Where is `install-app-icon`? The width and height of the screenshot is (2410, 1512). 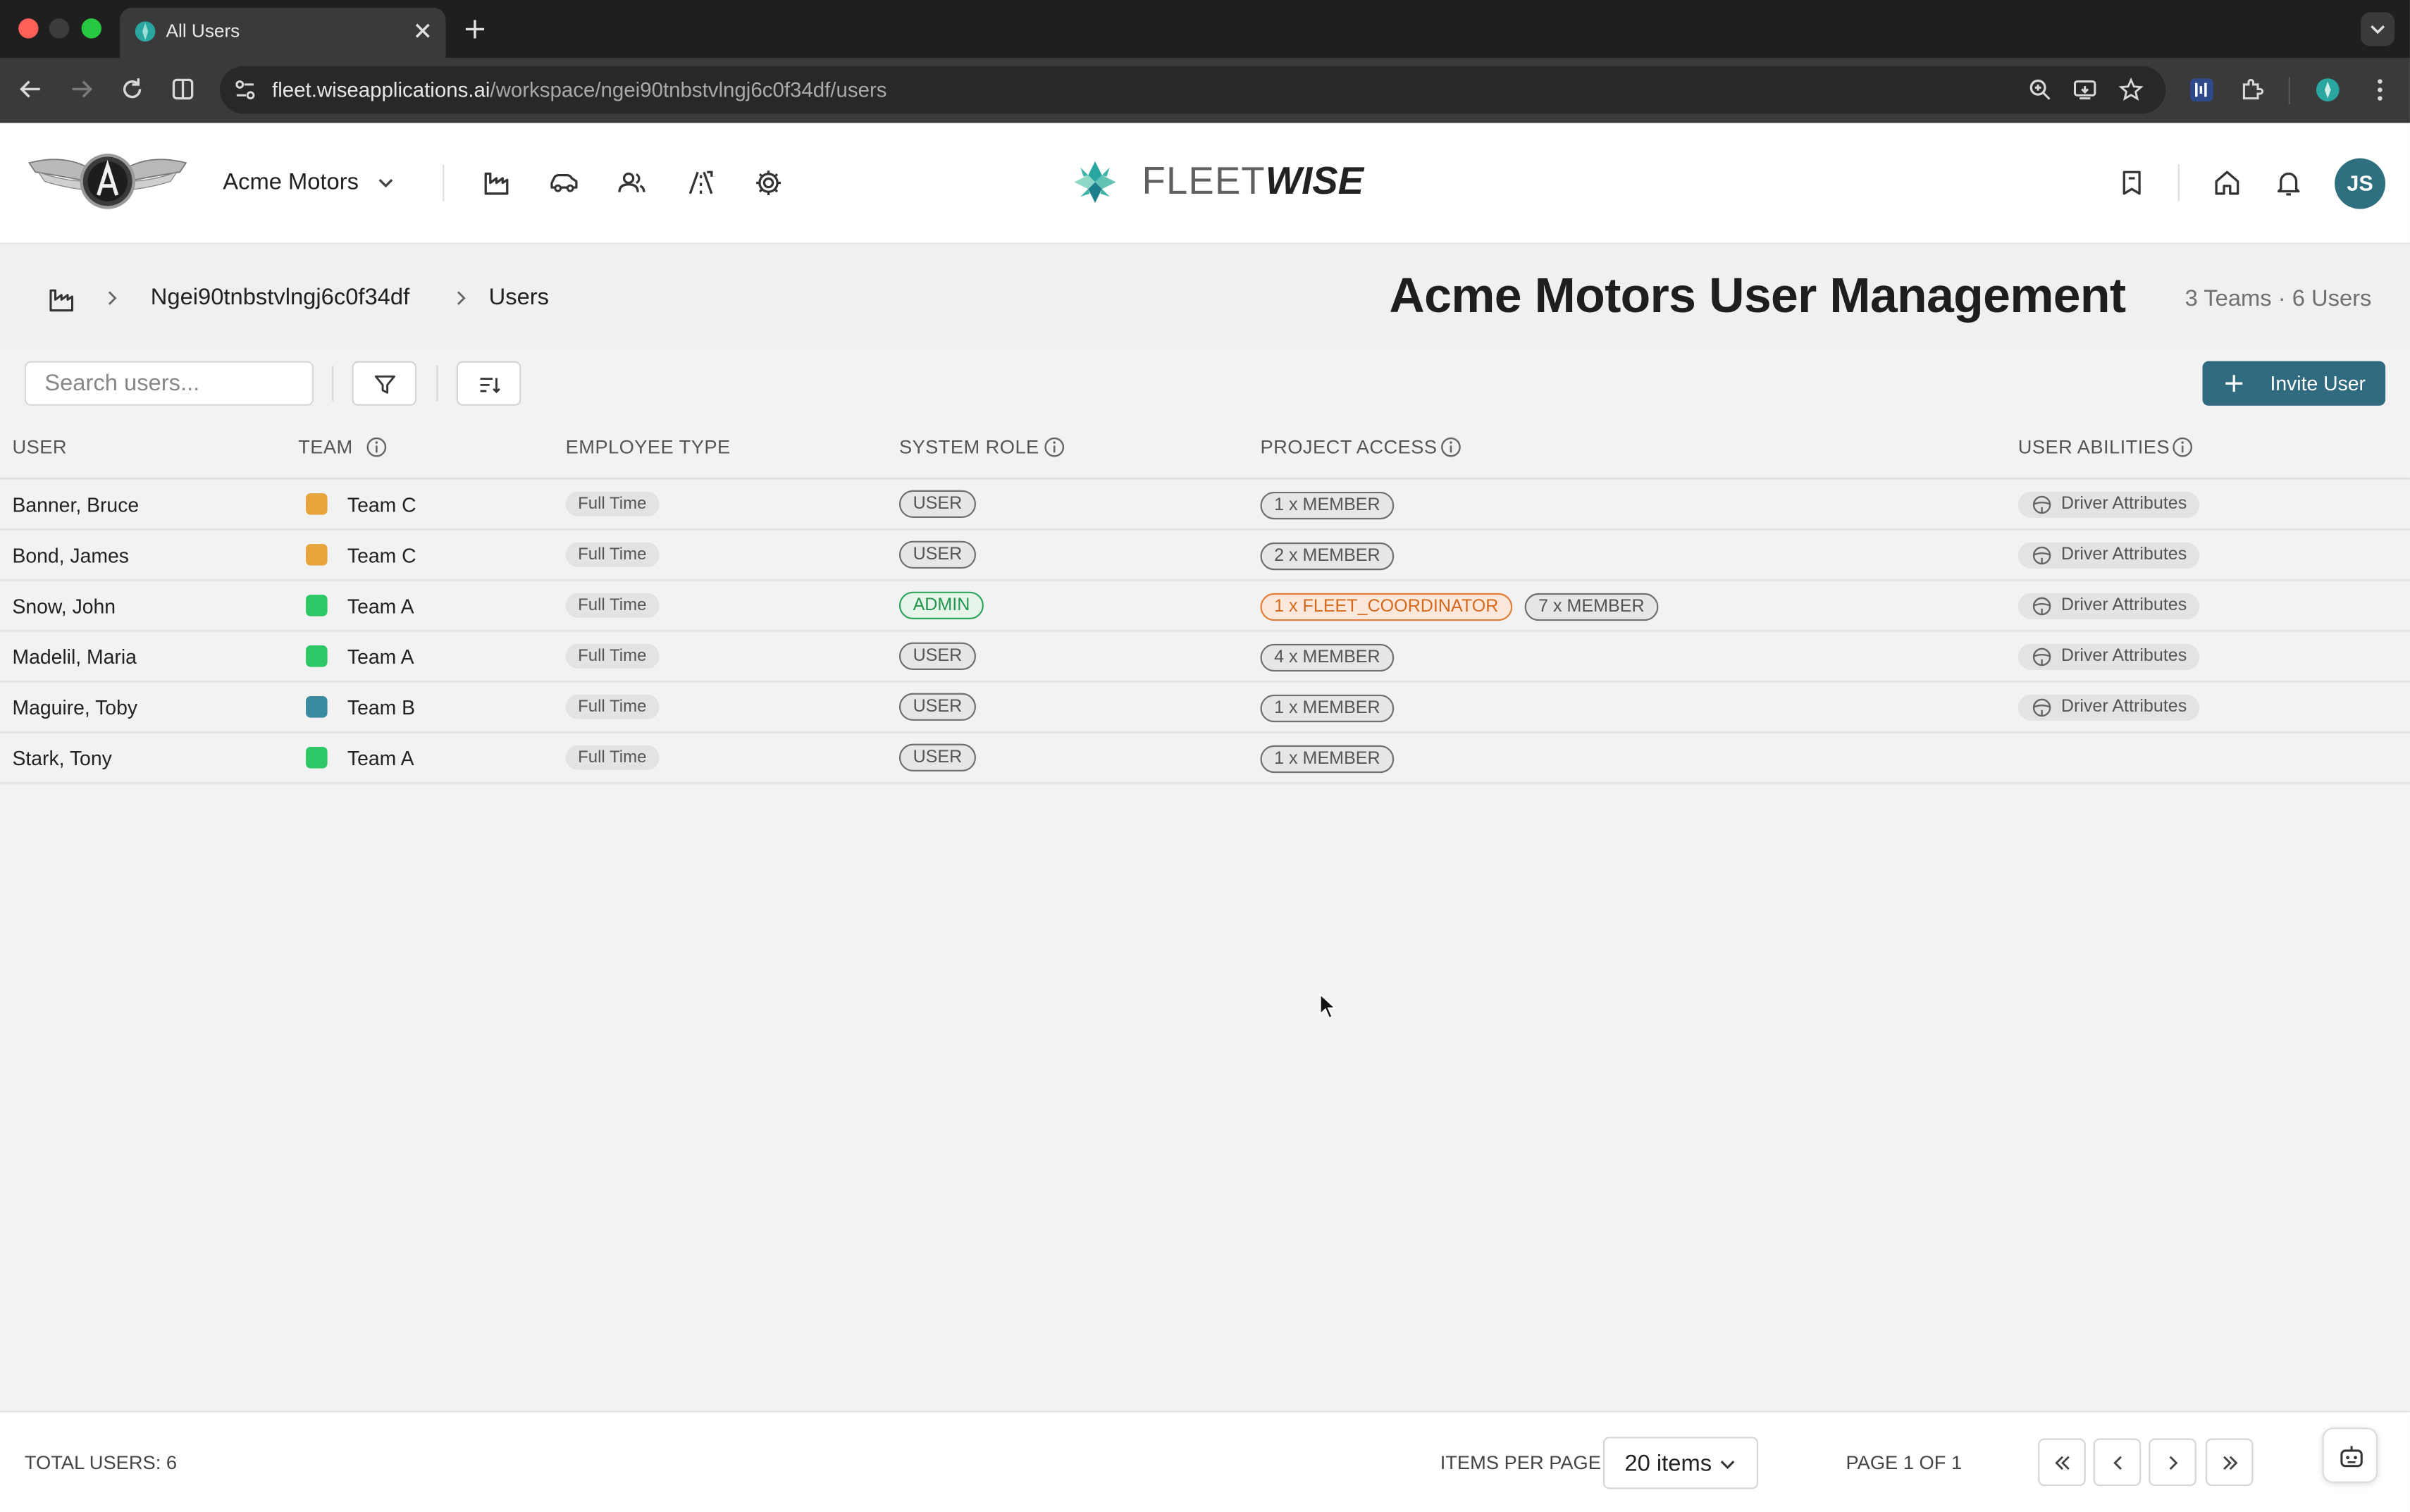 install-app-icon is located at coordinates (2085, 90).